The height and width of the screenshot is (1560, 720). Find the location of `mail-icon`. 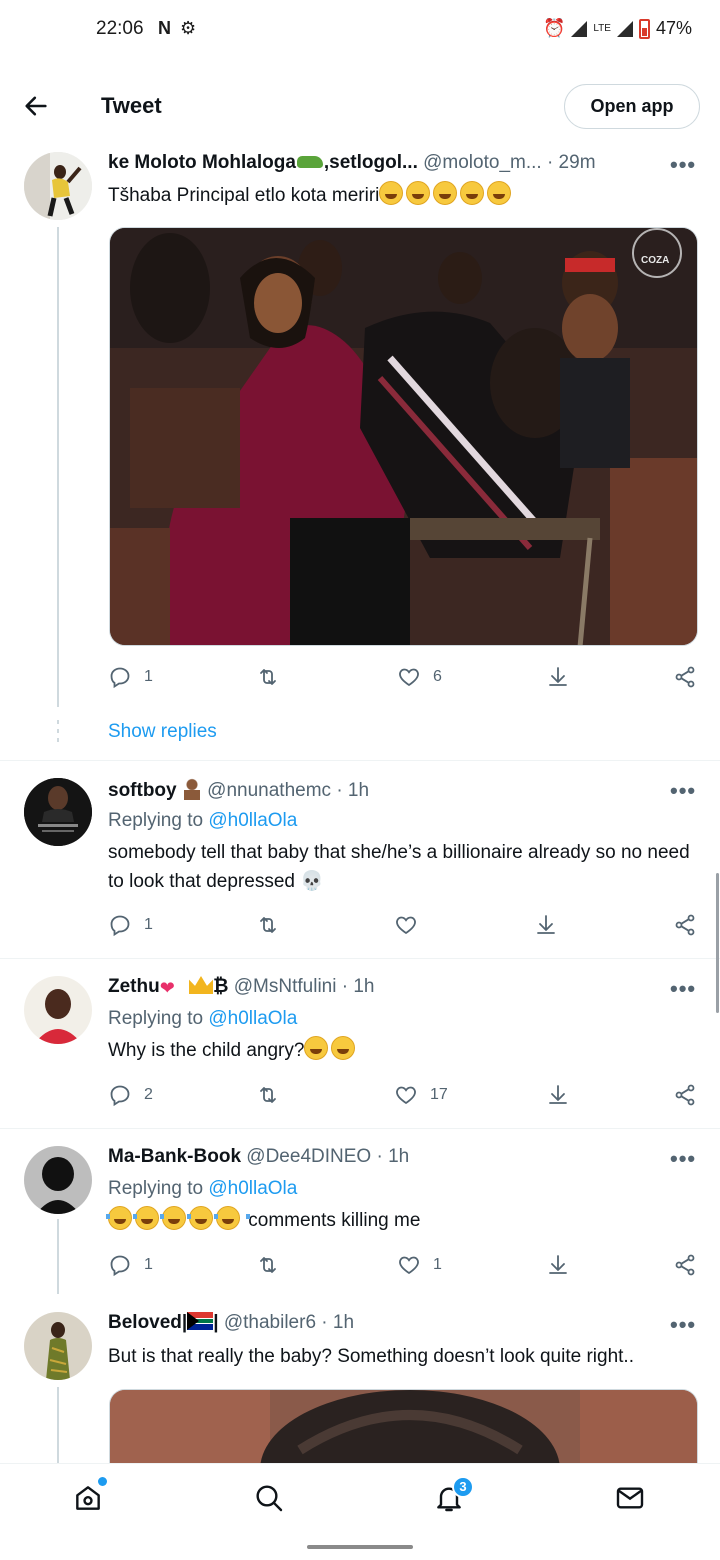

mail-icon is located at coordinates (630, 1498).